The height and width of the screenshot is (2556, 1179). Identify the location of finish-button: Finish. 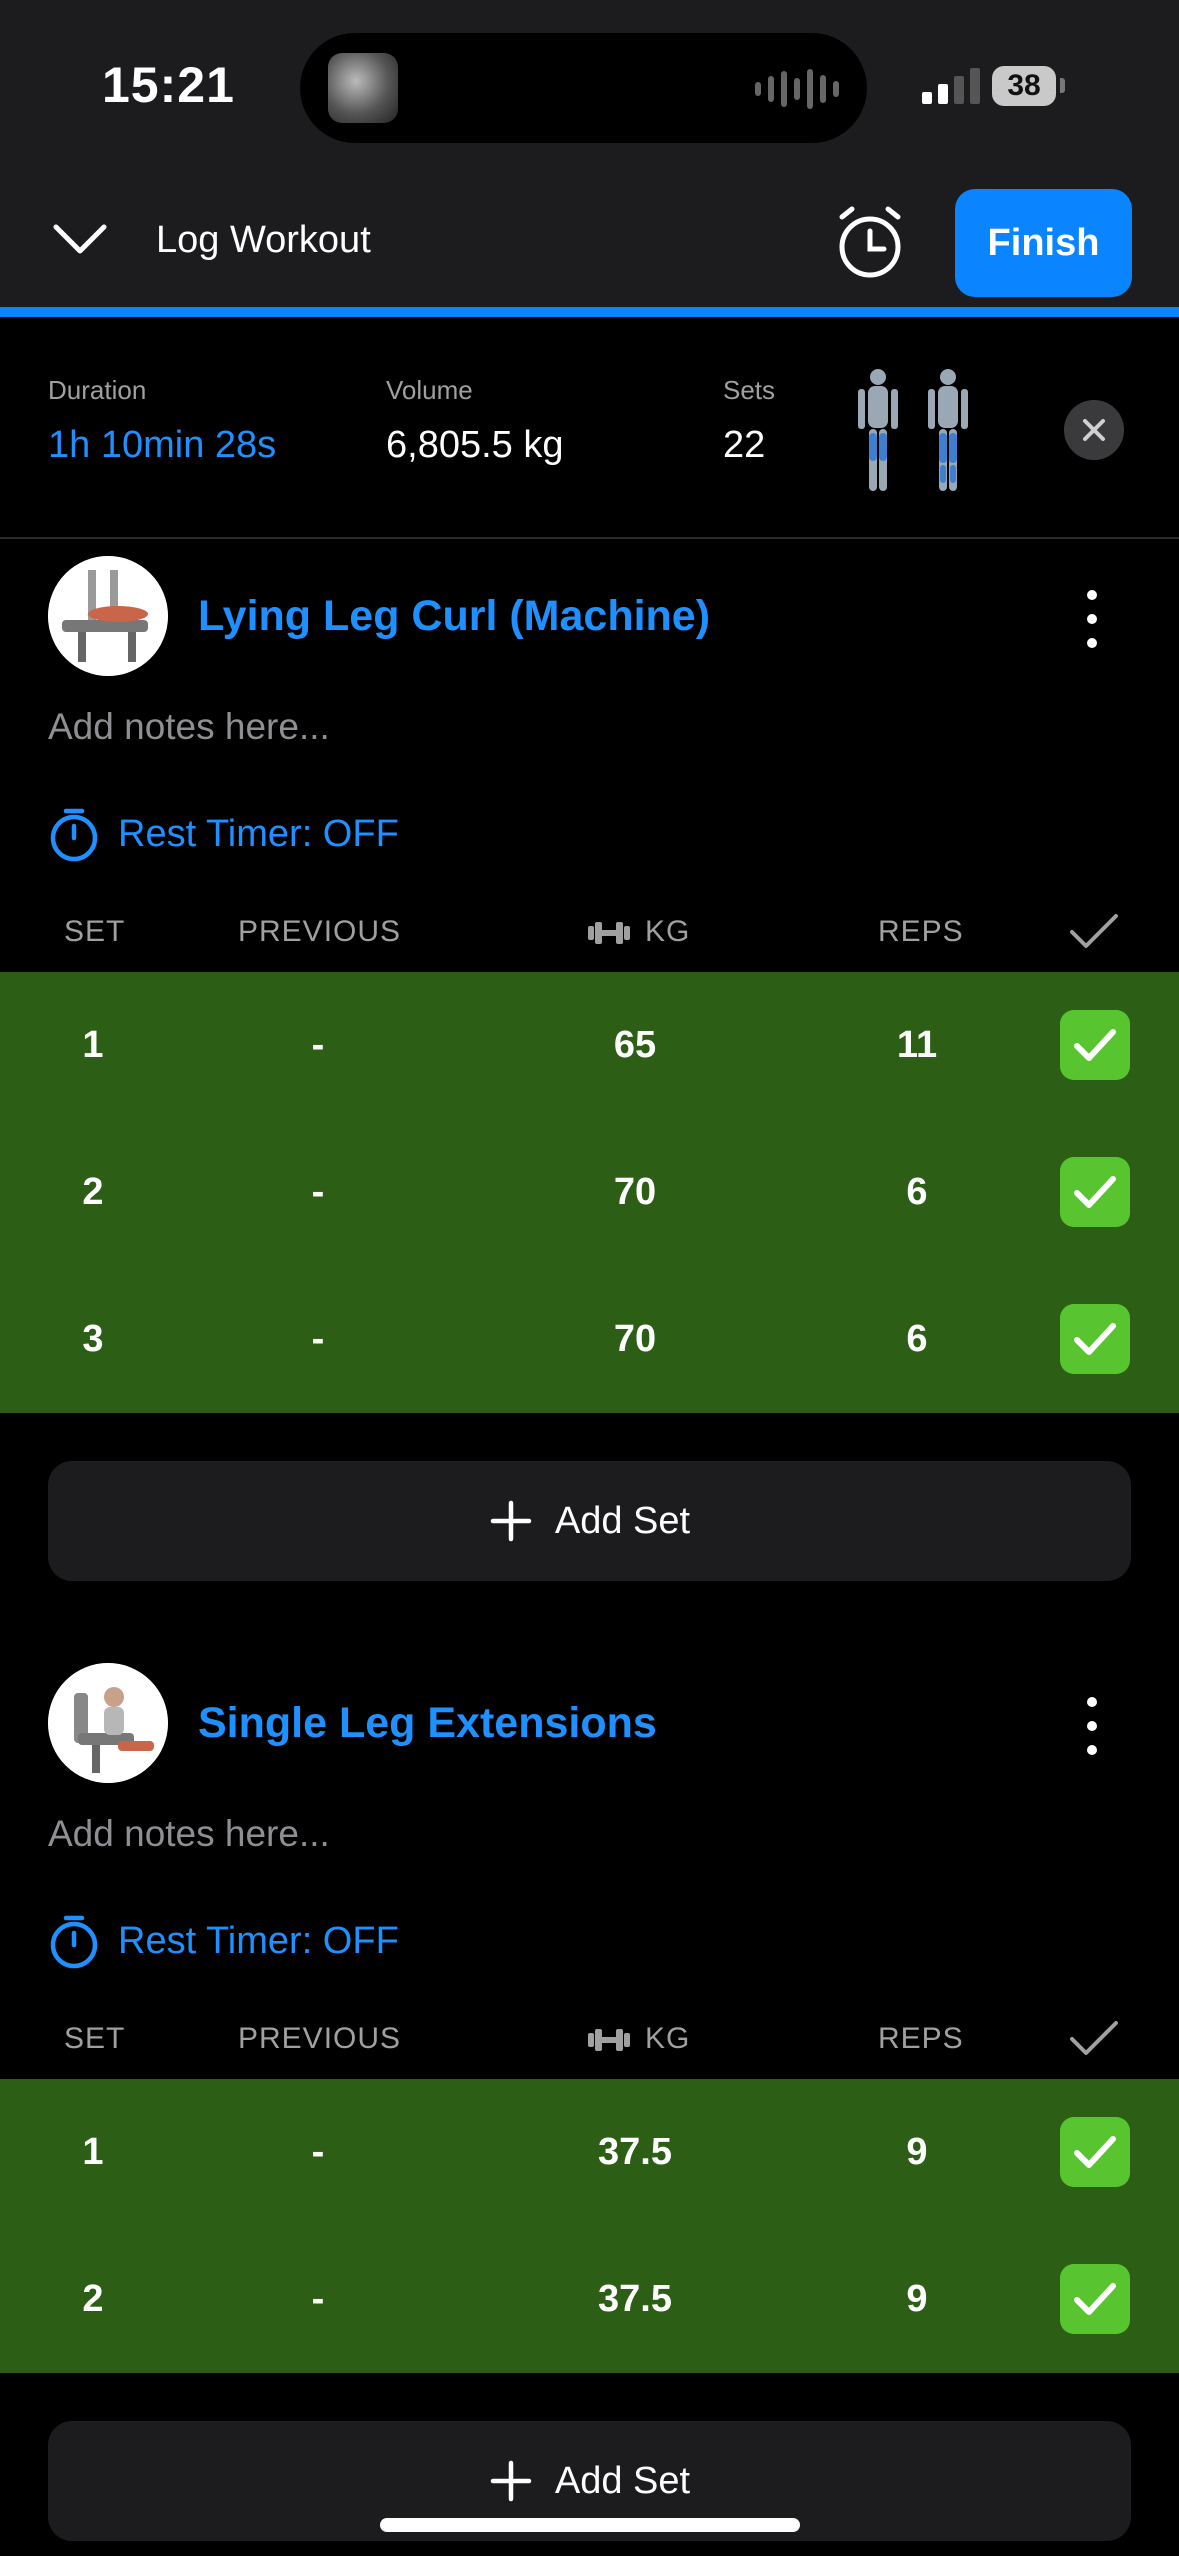
(1043, 243).